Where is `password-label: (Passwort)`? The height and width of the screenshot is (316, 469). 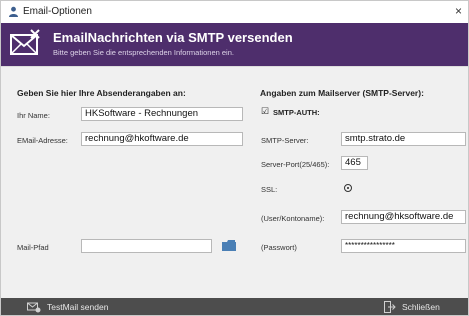 password-label: (Passwort) is located at coordinates (279, 247).